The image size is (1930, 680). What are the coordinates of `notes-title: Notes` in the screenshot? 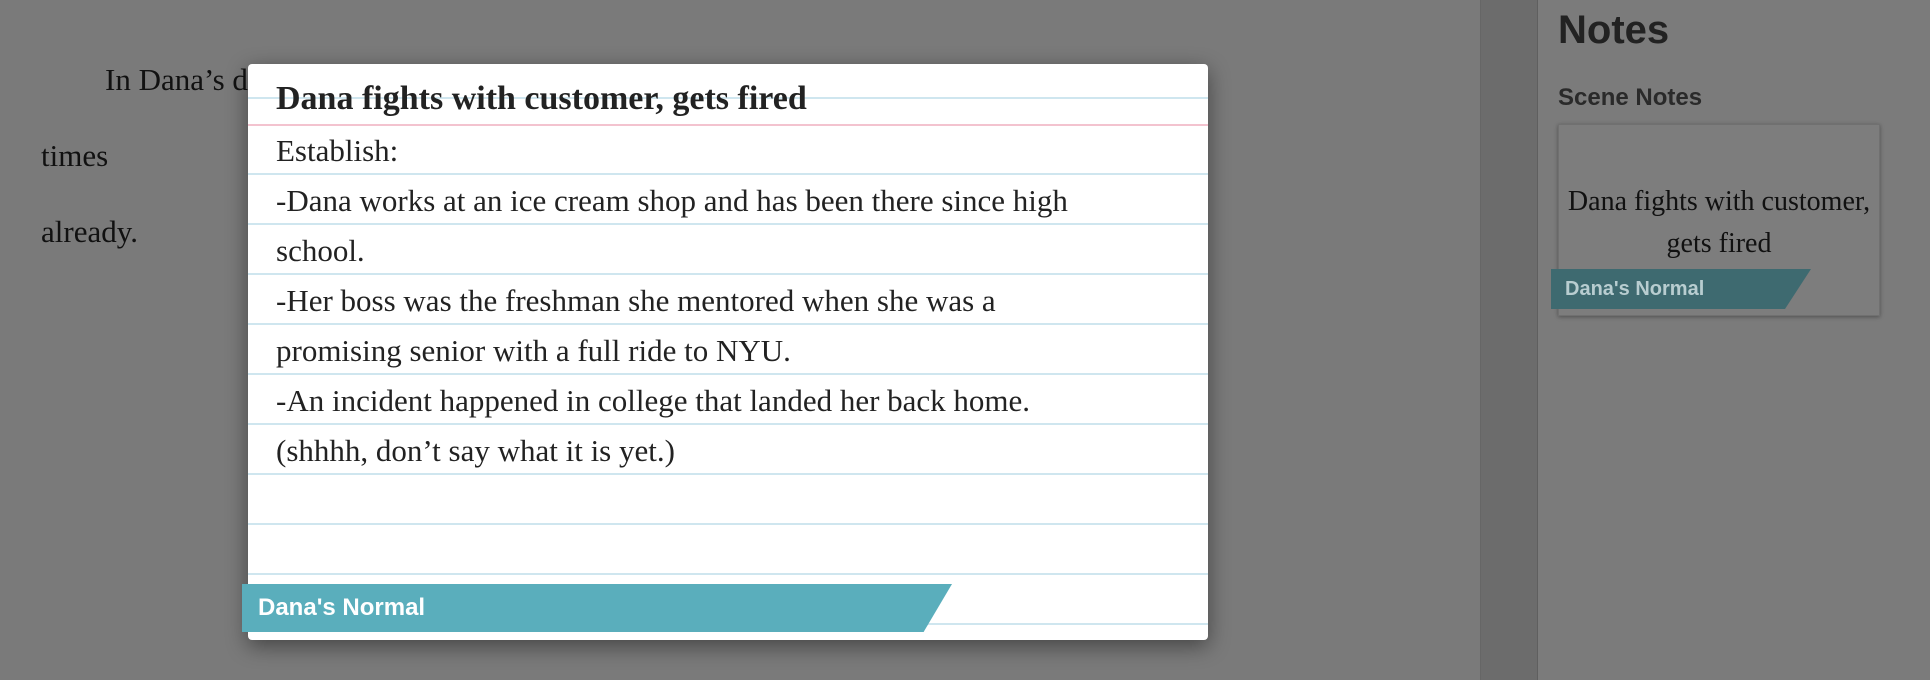 It's located at (1614, 30).